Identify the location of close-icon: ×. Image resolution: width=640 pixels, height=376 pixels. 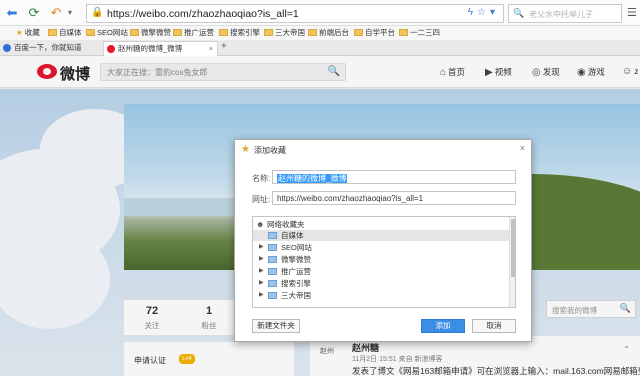
(522, 148).